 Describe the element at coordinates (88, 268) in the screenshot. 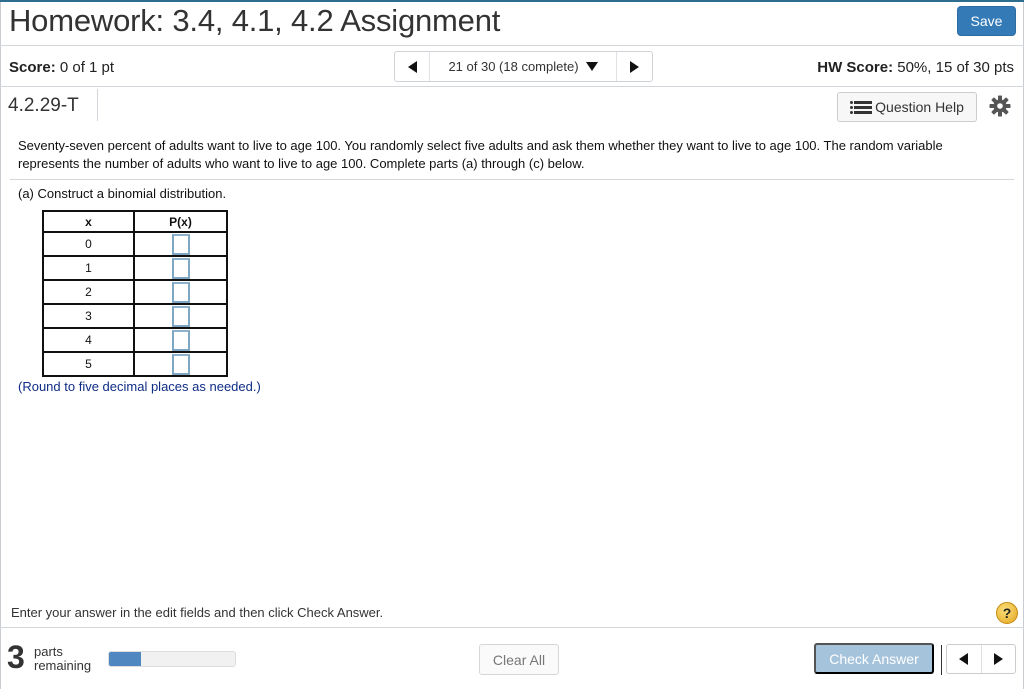

I see `x-value: 1` at that location.